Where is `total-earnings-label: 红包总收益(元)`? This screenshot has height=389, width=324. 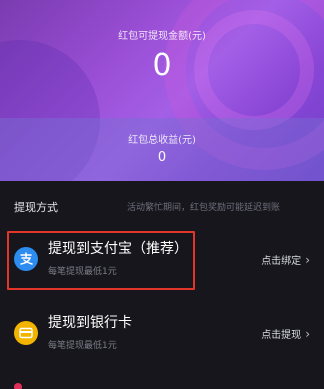
total-earnings-label: 红包总收益(元) is located at coordinates (162, 140).